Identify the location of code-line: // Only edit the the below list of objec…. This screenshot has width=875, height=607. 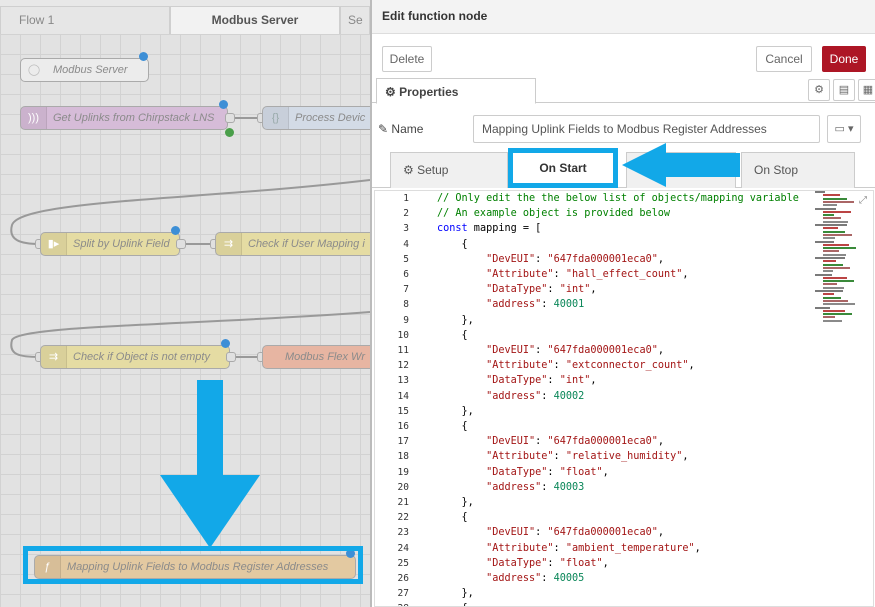
(618, 198).